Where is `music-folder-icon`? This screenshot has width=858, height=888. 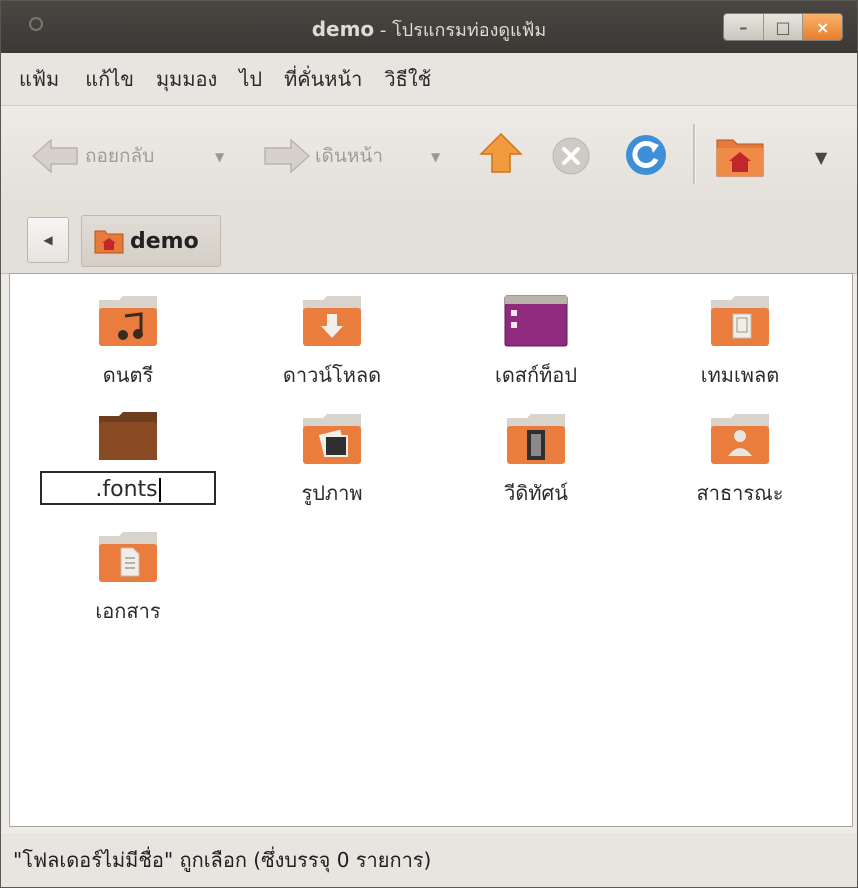
music-folder-icon is located at coordinates (128, 321).